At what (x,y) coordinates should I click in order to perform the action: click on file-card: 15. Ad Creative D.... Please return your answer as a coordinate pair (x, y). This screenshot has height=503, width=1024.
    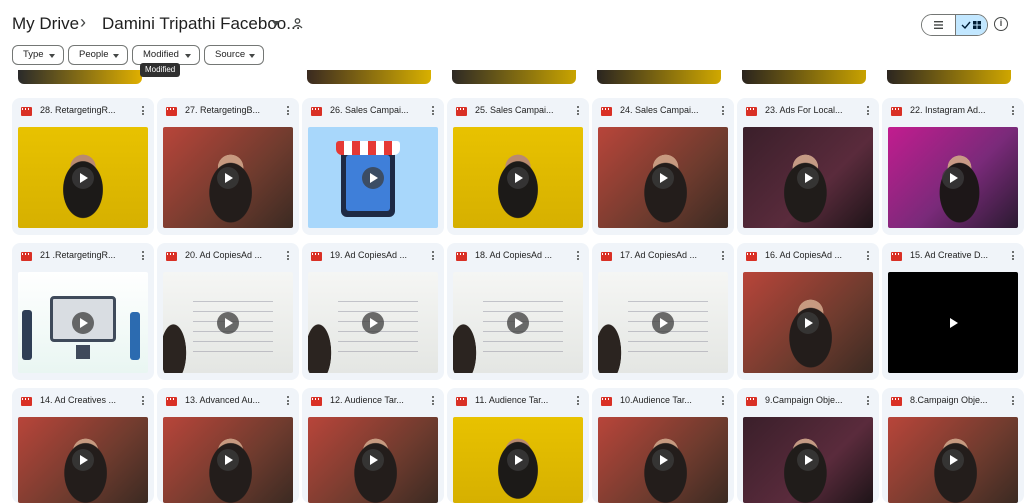
    Looking at the image, I should click on (953, 311).